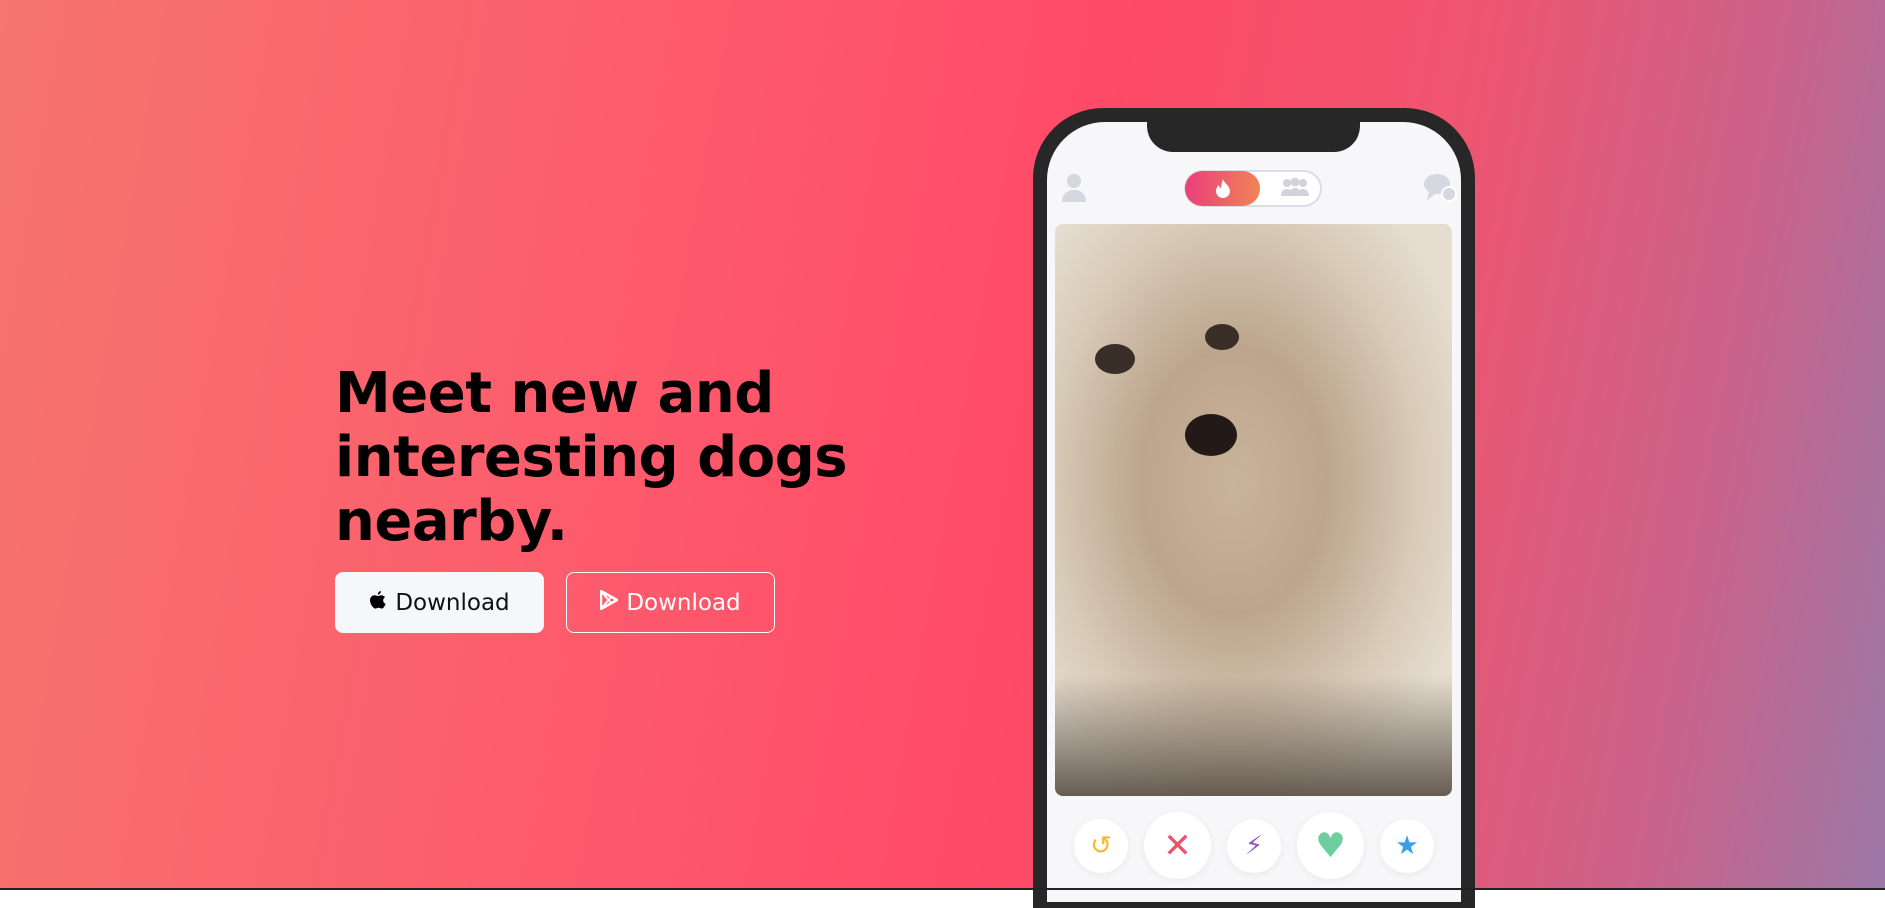 The width and height of the screenshot is (1885, 908). I want to click on boost-button: ⚡, so click(1254, 845).